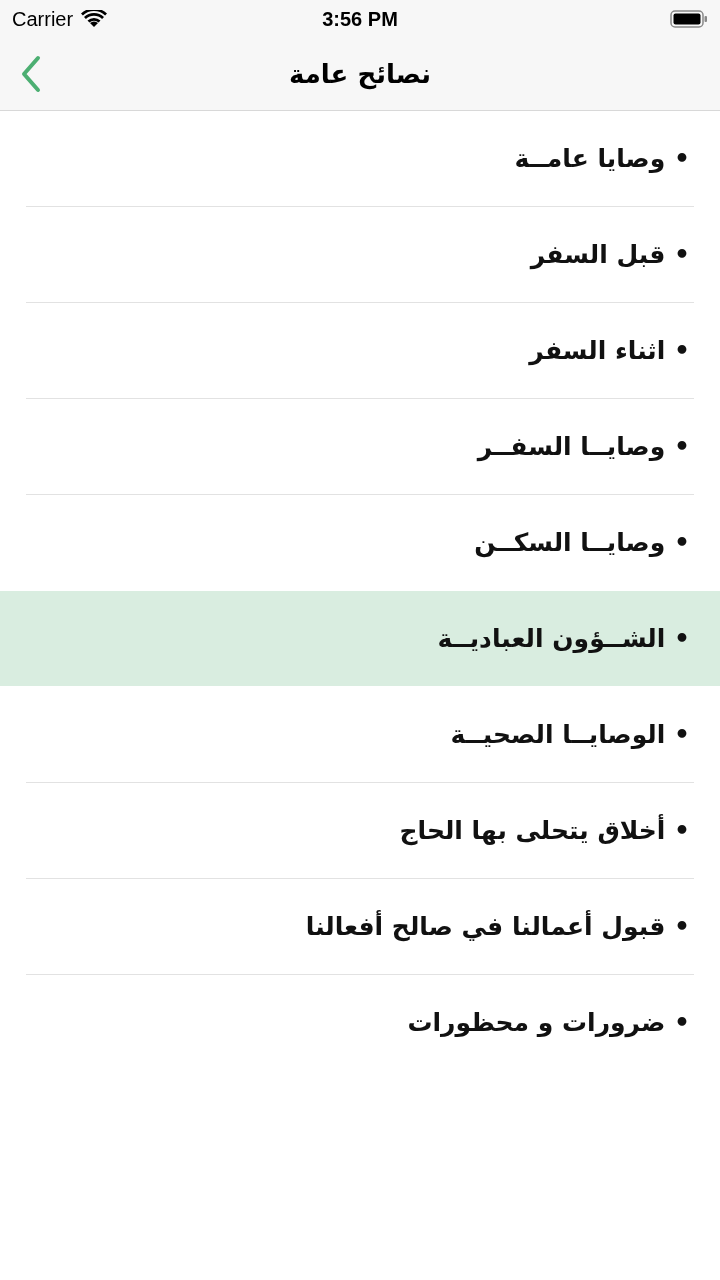  I want to click on item-label: • اثناء السفر, so click(609, 350).